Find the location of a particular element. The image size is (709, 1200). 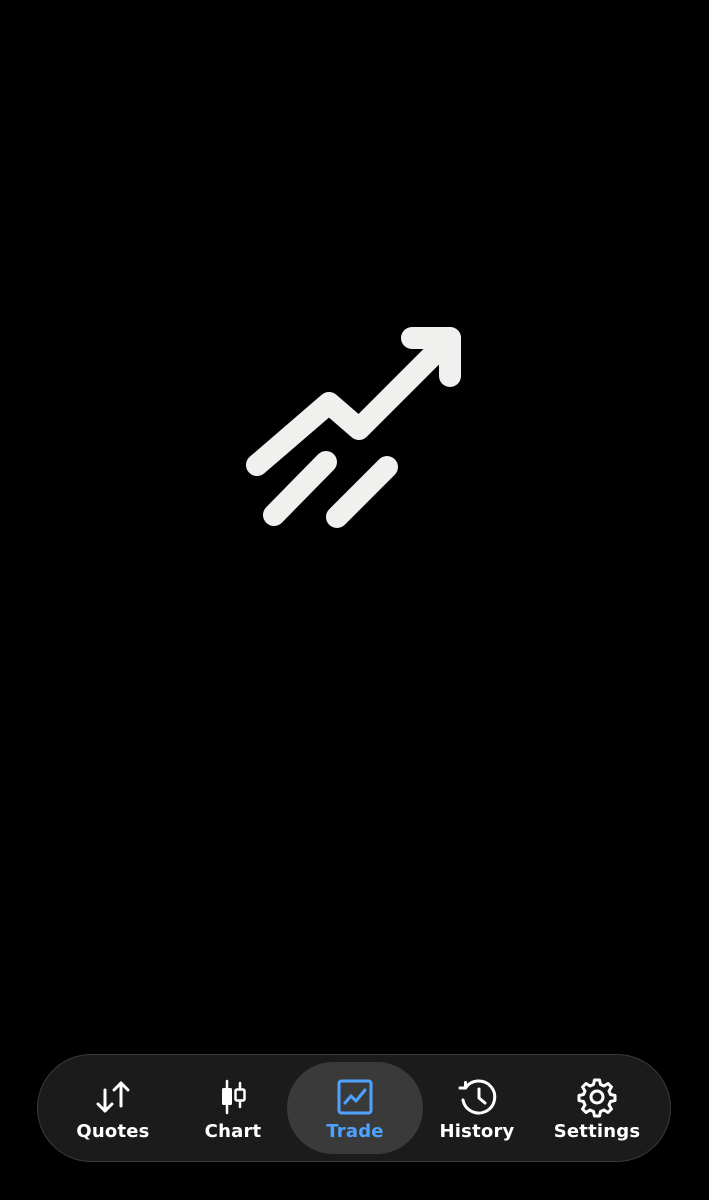

tab-chart: Chart is located at coordinates (233, 1109).